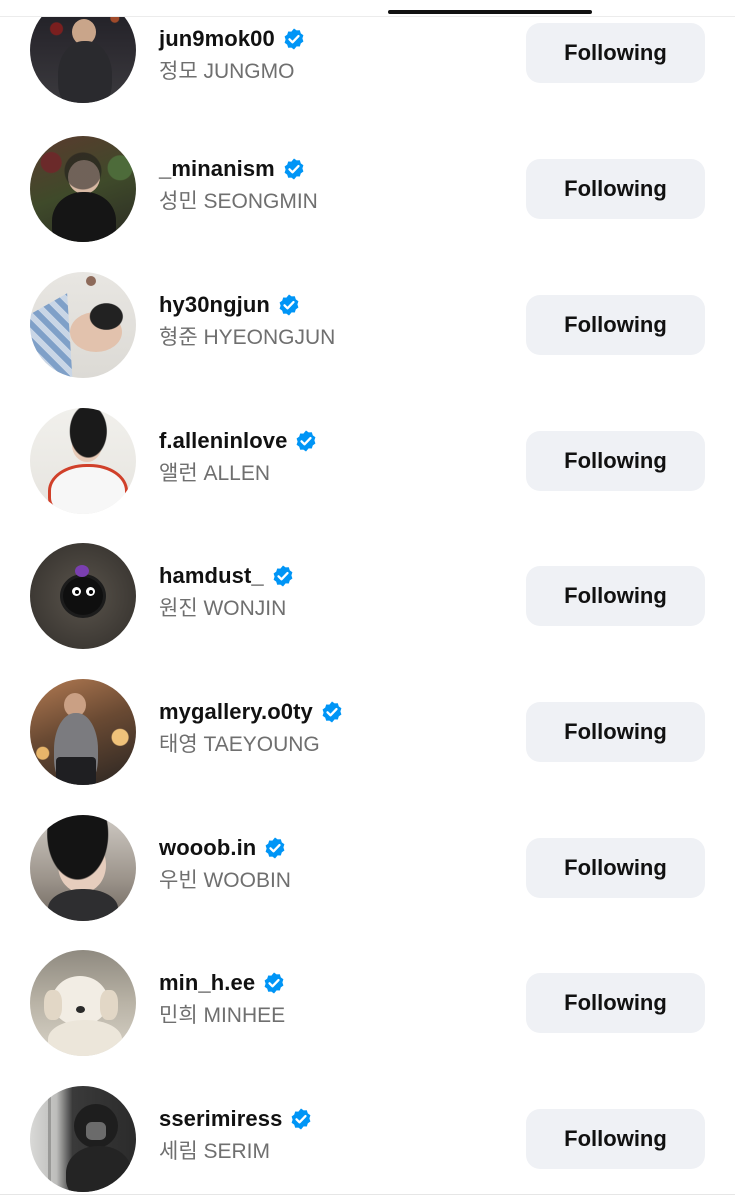 The height and width of the screenshot is (1200, 735). Describe the element at coordinates (238, 201) in the screenshot. I see `full-name: 성민 SEONGMIN` at that location.